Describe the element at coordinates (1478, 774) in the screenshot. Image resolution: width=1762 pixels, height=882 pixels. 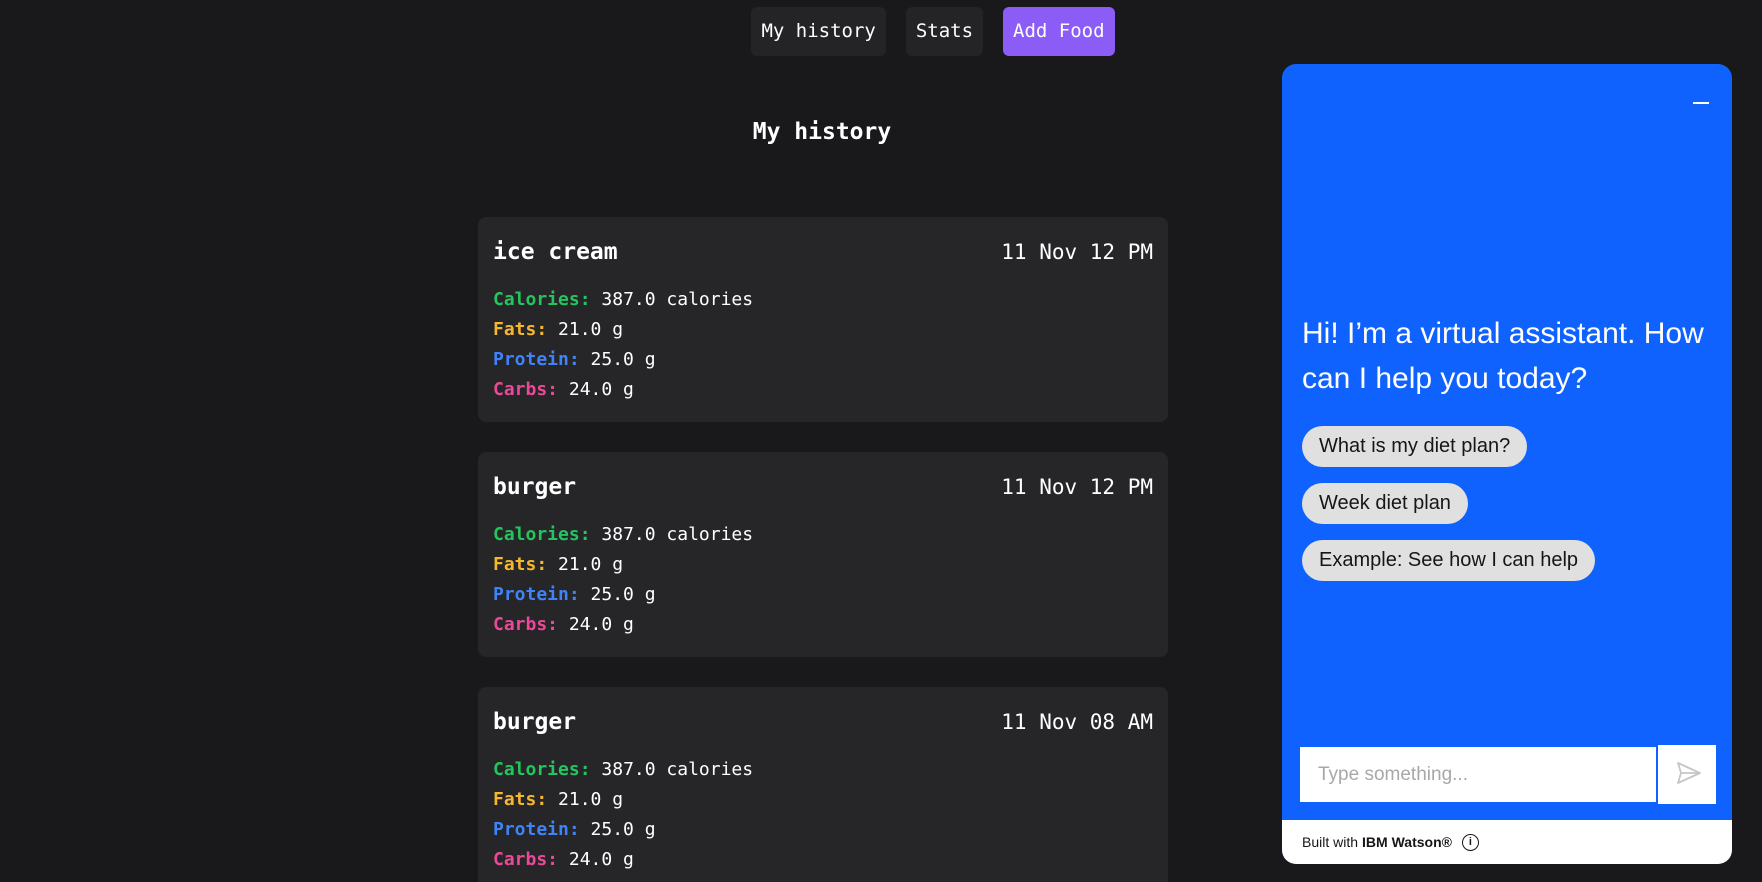
I see `chat-input` at that location.